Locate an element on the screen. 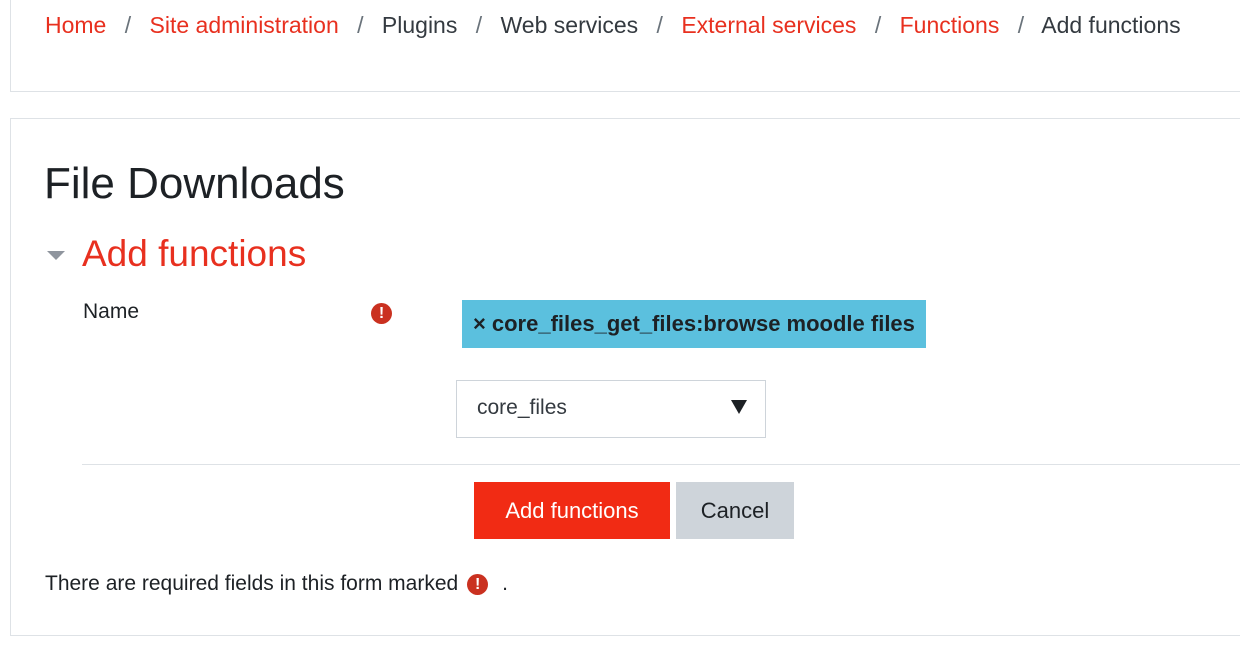  name-label: Name is located at coordinates (111, 311).